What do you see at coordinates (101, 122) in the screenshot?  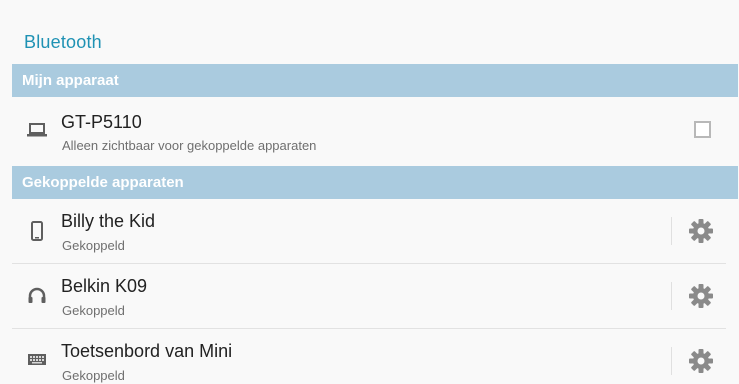 I see `device-name: GT-P5110` at bounding box center [101, 122].